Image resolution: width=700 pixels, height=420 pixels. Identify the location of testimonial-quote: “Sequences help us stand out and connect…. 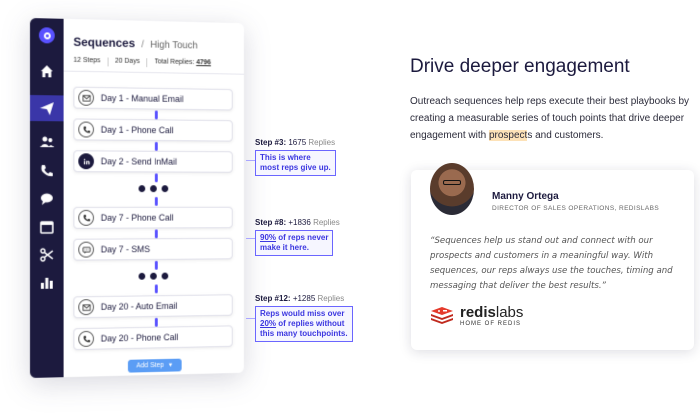
(551, 263).